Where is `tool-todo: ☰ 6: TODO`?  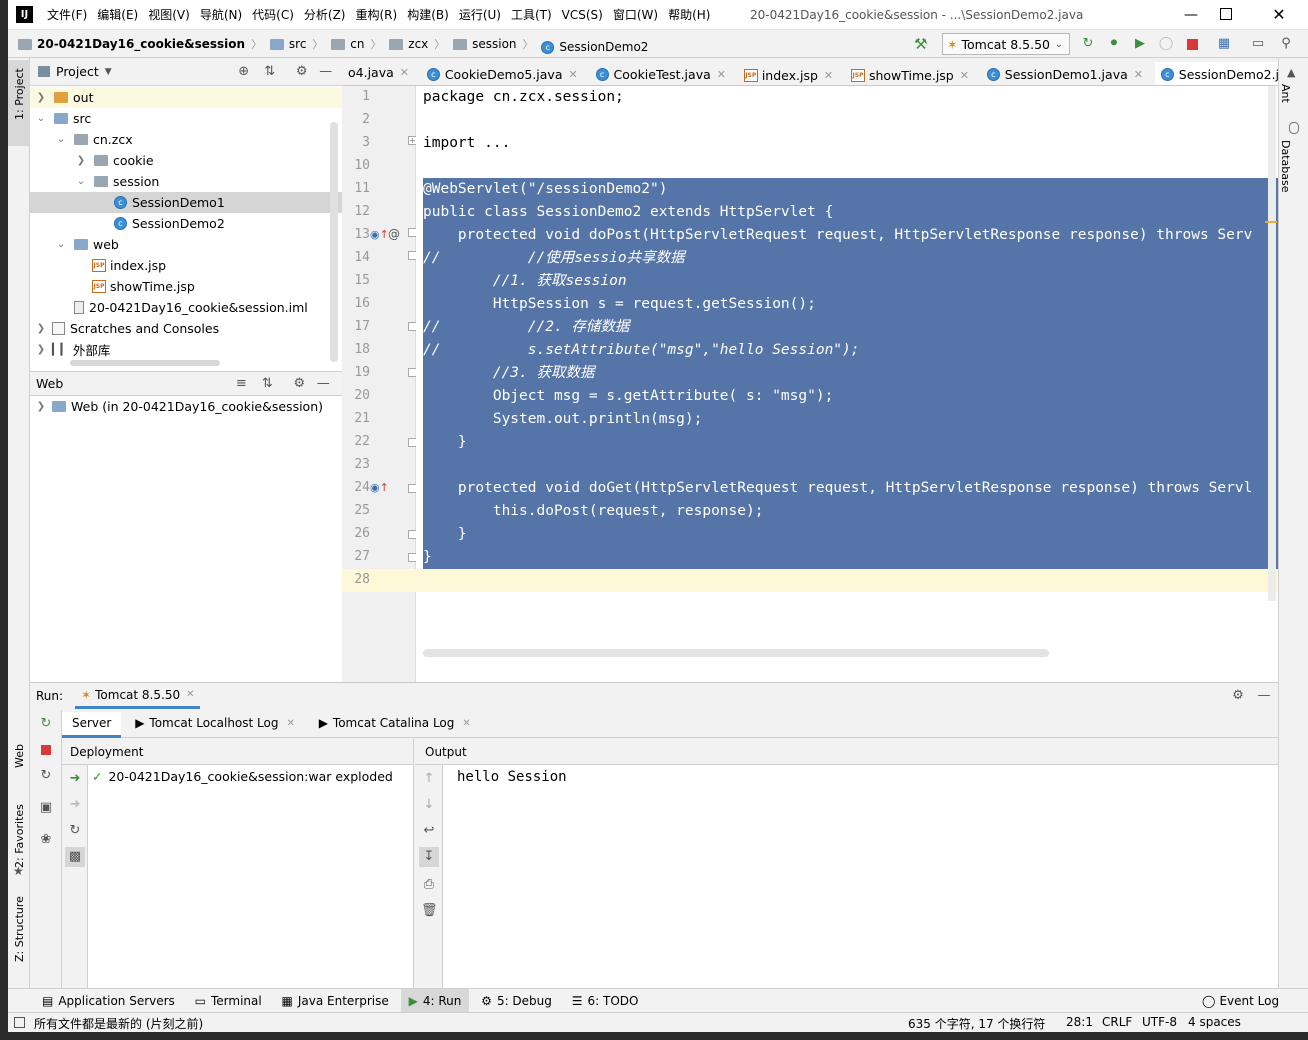 tool-todo: ☰ 6: TODO is located at coordinates (605, 1001).